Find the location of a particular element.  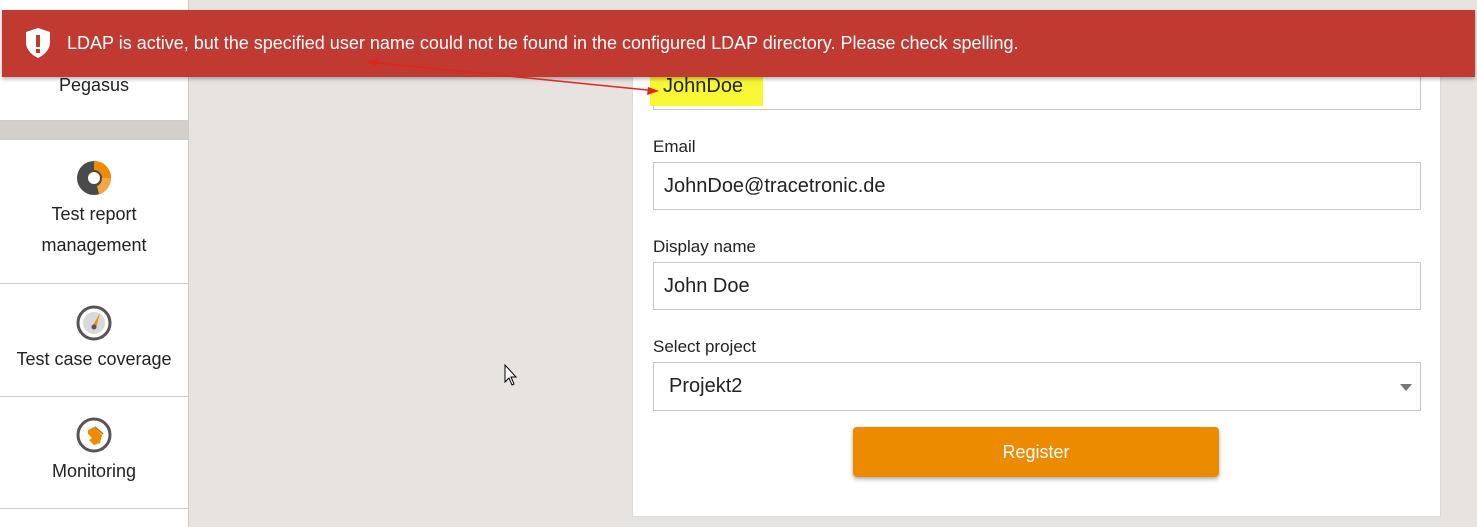

email-field: JohnDoe@tracetronic.de is located at coordinates (1037, 186).